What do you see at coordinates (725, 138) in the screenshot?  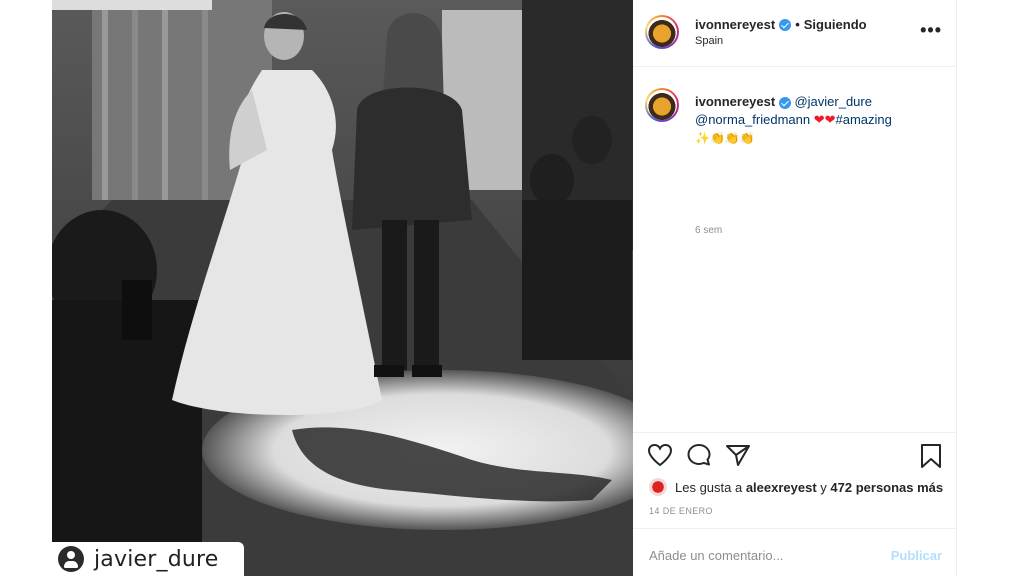 I see `clap-emojis: ✨👏👏👏` at bounding box center [725, 138].